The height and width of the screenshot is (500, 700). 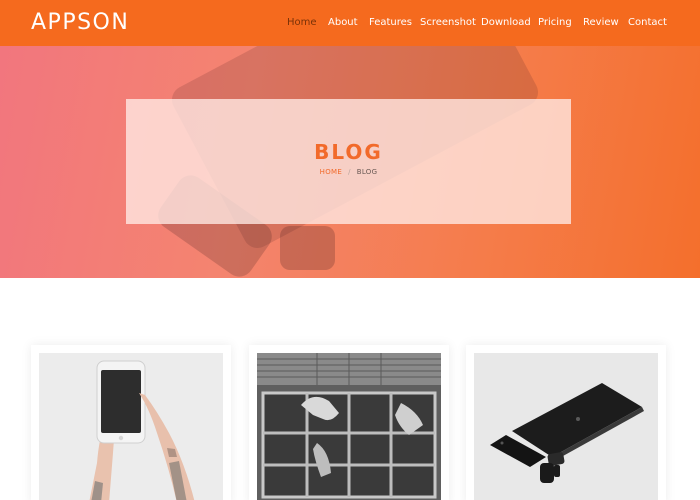 I want to click on laptop-phone-smartwatch-photo, so click(x=566, y=426).